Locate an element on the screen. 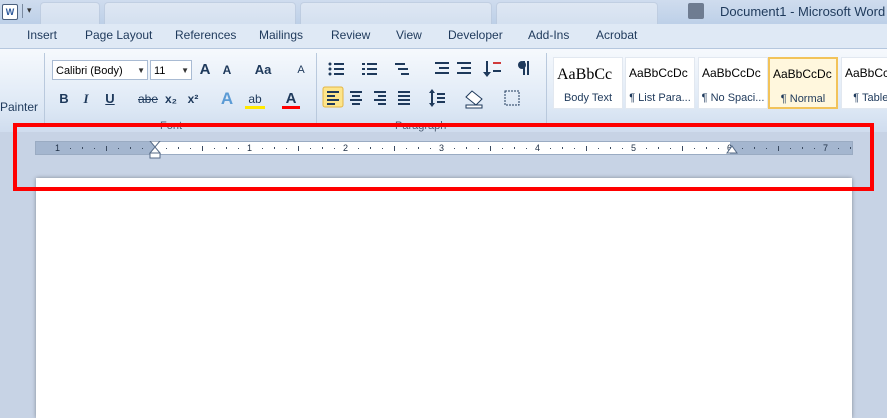  shrink-font-icon: A is located at coordinates (227, 70).